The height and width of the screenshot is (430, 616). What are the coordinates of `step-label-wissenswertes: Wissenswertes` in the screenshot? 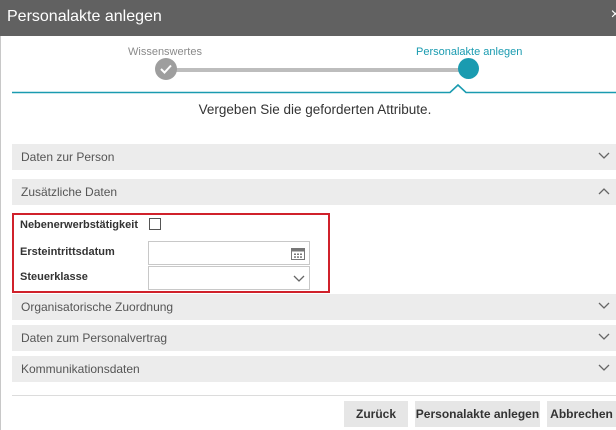 It's located at (165, 52).